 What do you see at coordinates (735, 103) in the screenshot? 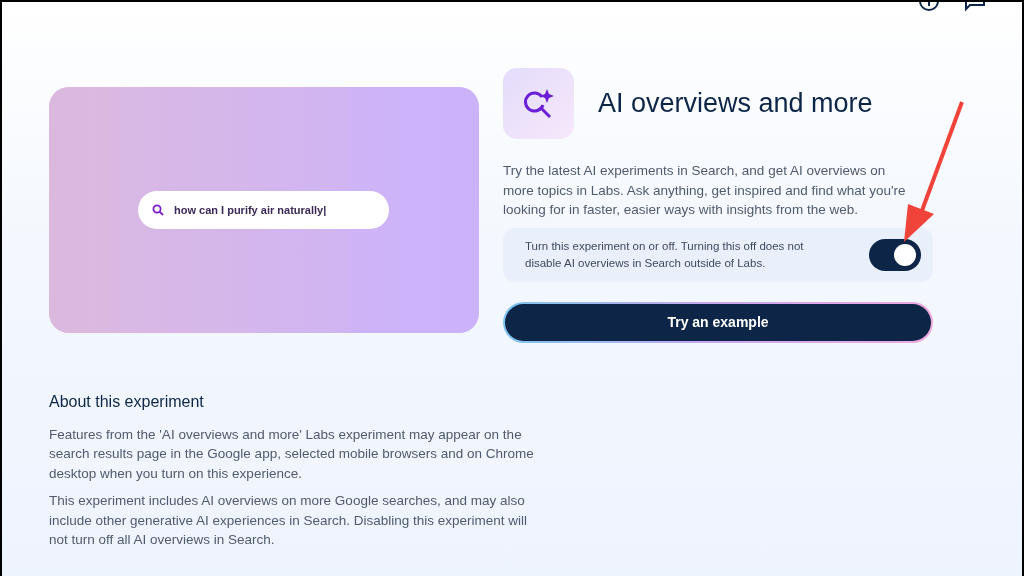
I see `experiment-title: AI overviews and more` at bounding box center [735, 103].